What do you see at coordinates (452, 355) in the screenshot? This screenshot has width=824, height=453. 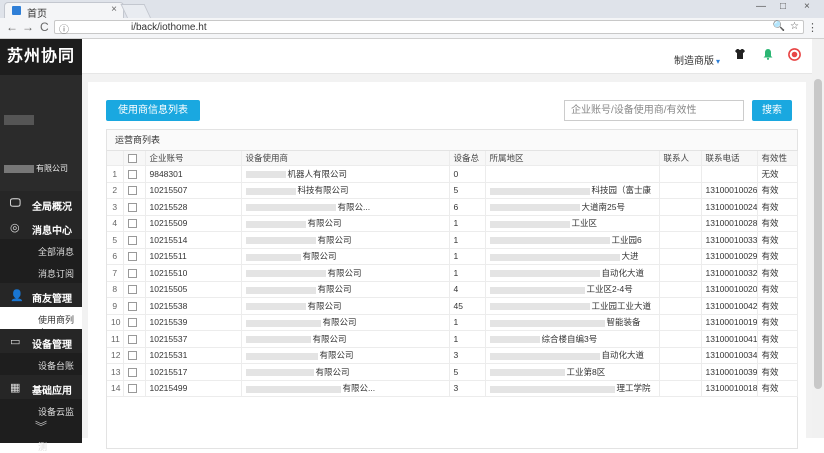 I see `table-row: 12 10215531 有限公司 3 自动化大道 13100010034 有效` at bounding box center [452, 355].